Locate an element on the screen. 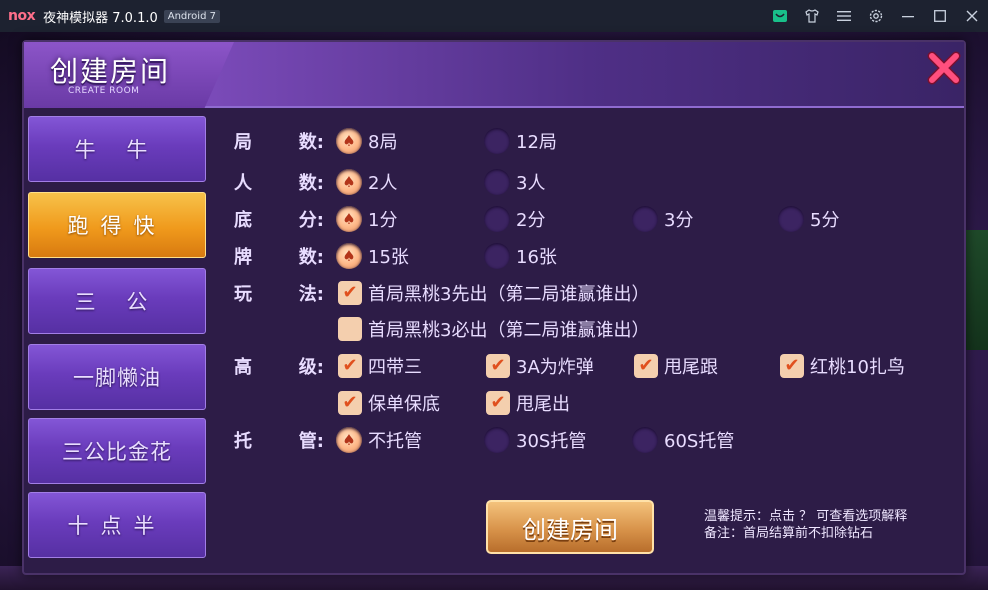  radio-auto-30s: 30S托管 is located at coordinates (535, 440).